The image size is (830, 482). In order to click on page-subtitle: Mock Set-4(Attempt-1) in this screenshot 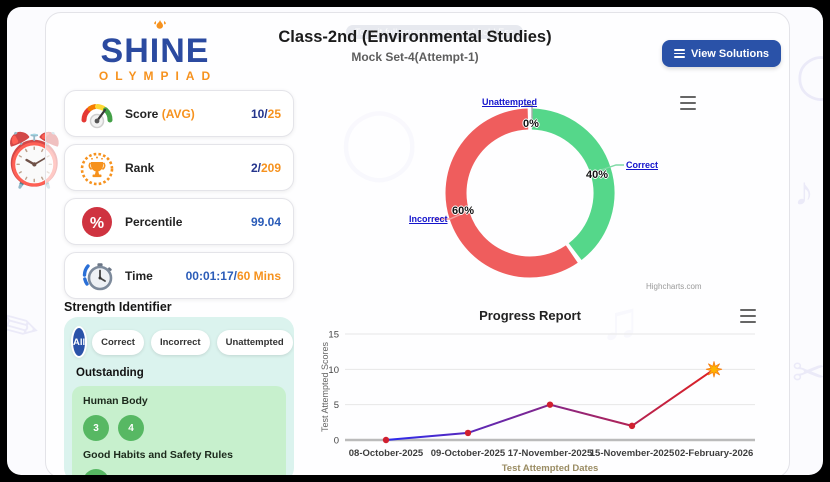, I will do `click(415, 57)`.